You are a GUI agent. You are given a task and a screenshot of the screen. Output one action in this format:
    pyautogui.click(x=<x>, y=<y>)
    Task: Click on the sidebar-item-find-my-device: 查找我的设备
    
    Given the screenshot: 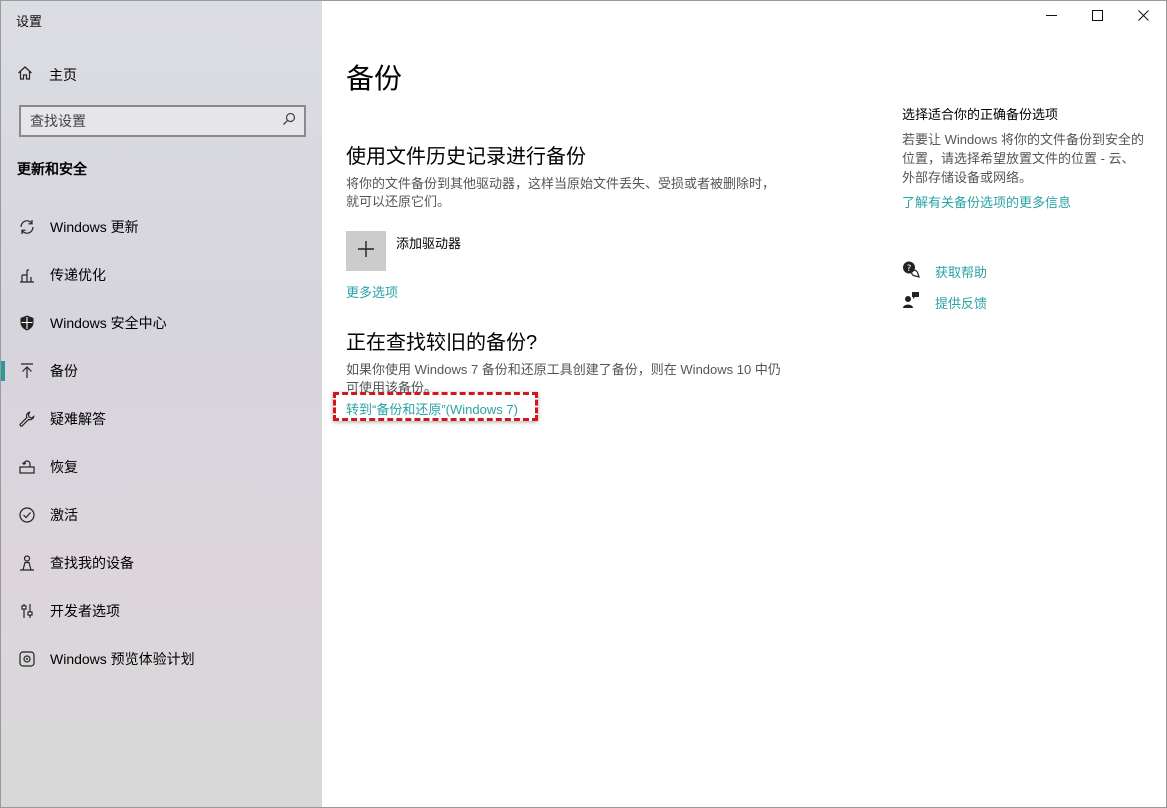 What is the action you would take?
    pyautogui.click(x=161, y=563)
    